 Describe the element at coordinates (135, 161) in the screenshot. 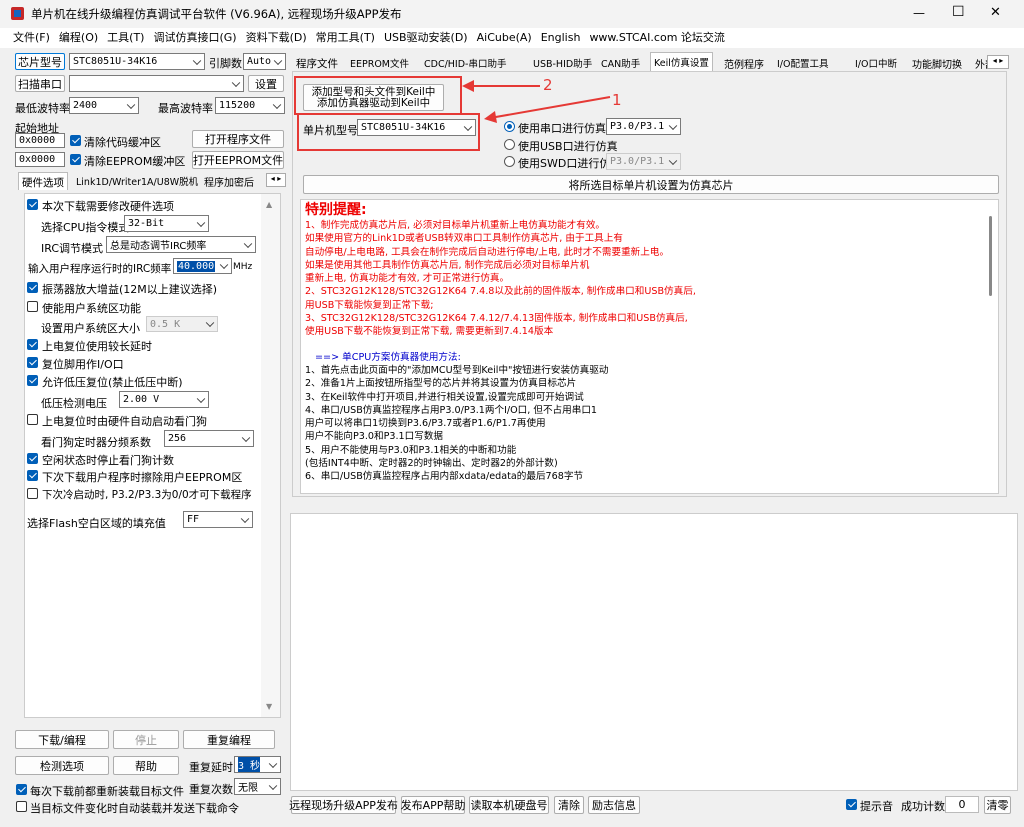

I see `clear-eeprom-label: 清除EEPROM缓冲区` at that location.